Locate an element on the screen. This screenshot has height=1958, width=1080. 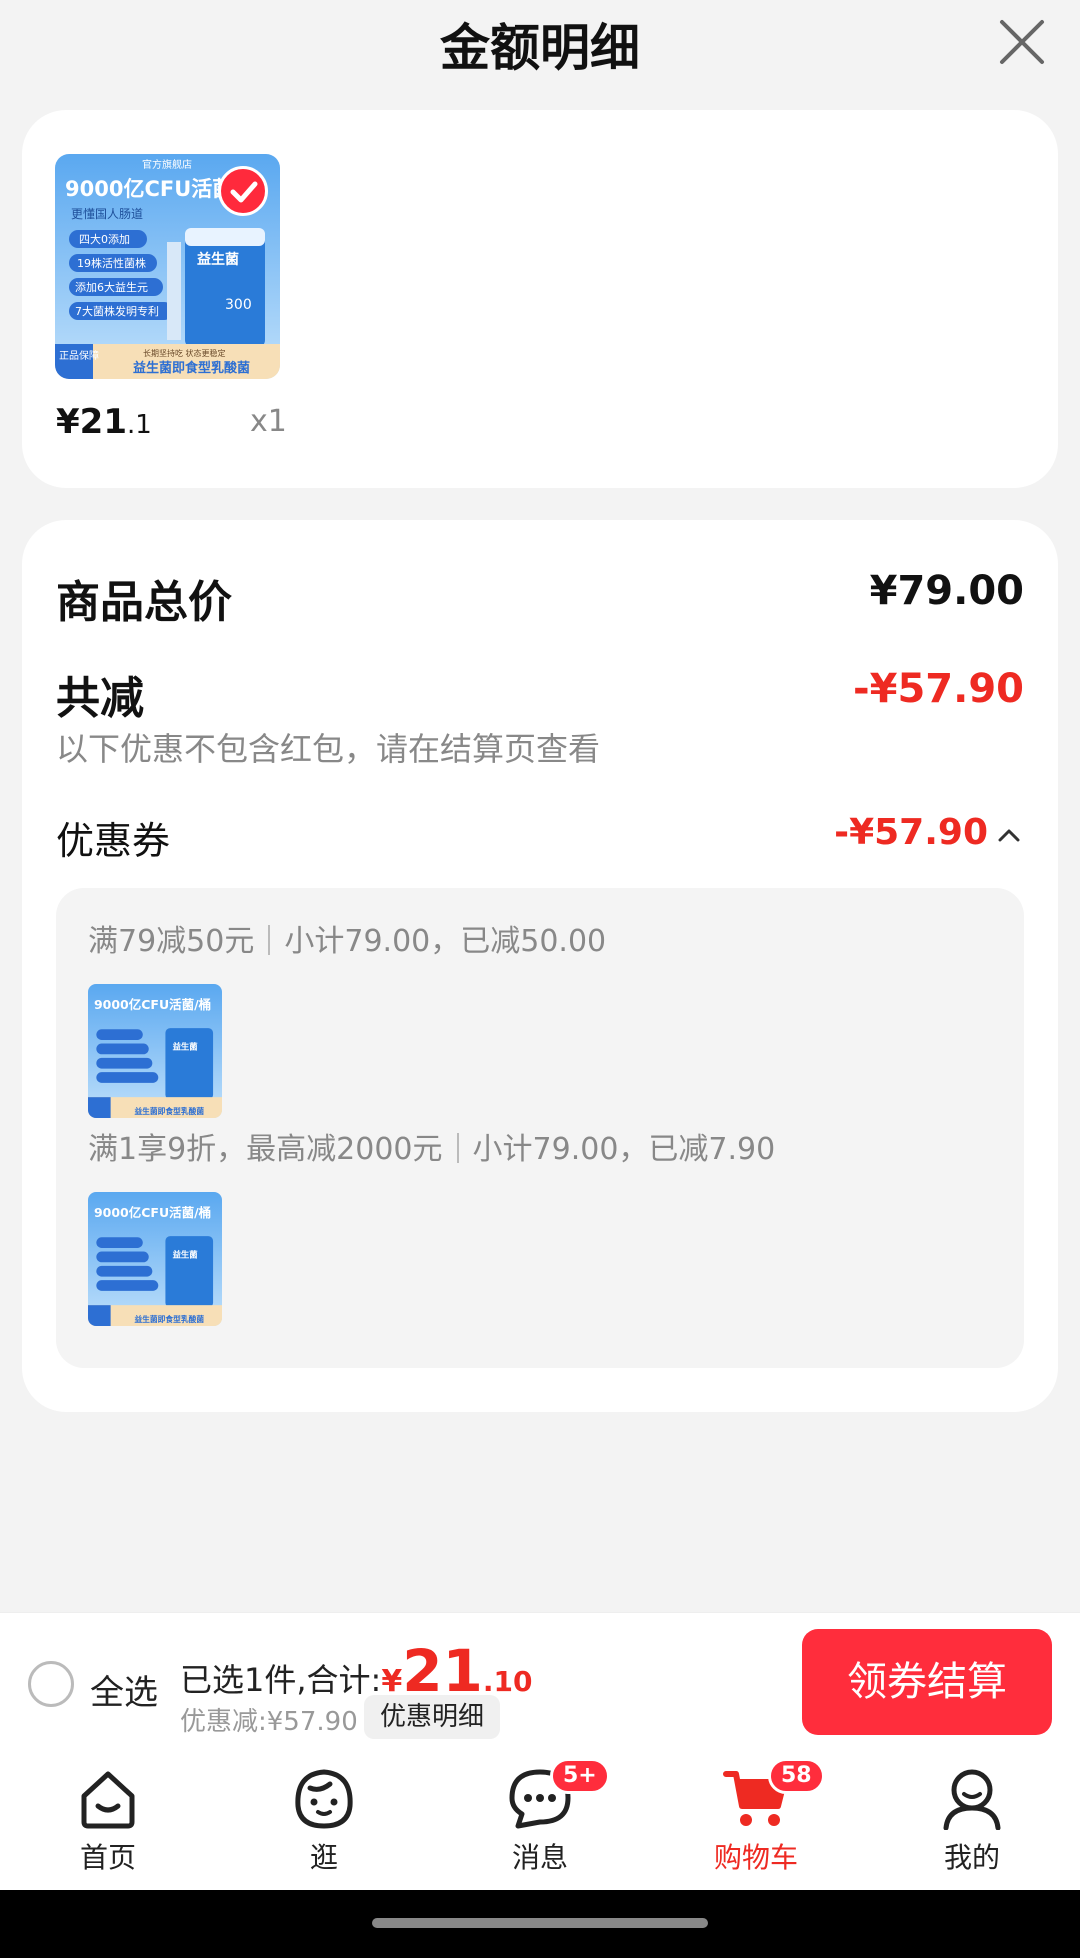
product-quantity: x1 is located at coordinates (268, 421).